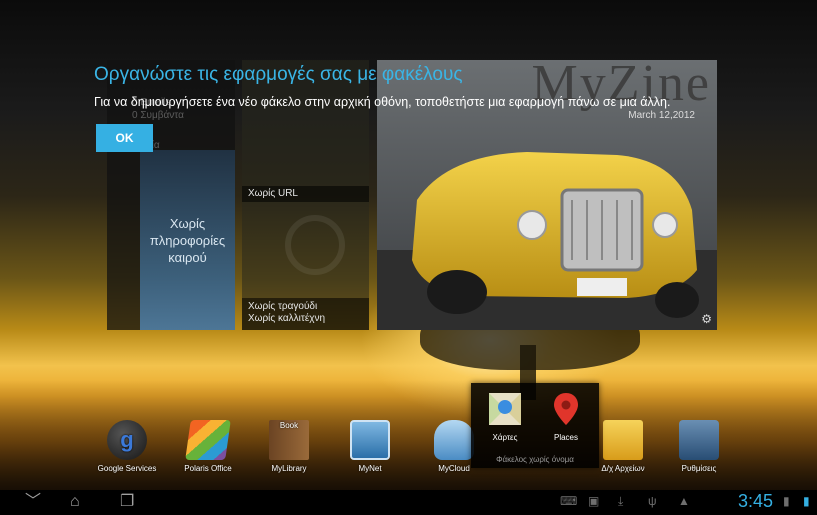 The width and height of the screenshot is (817, 515). I want to click on home-icon: ⌂, so click(75, 502).